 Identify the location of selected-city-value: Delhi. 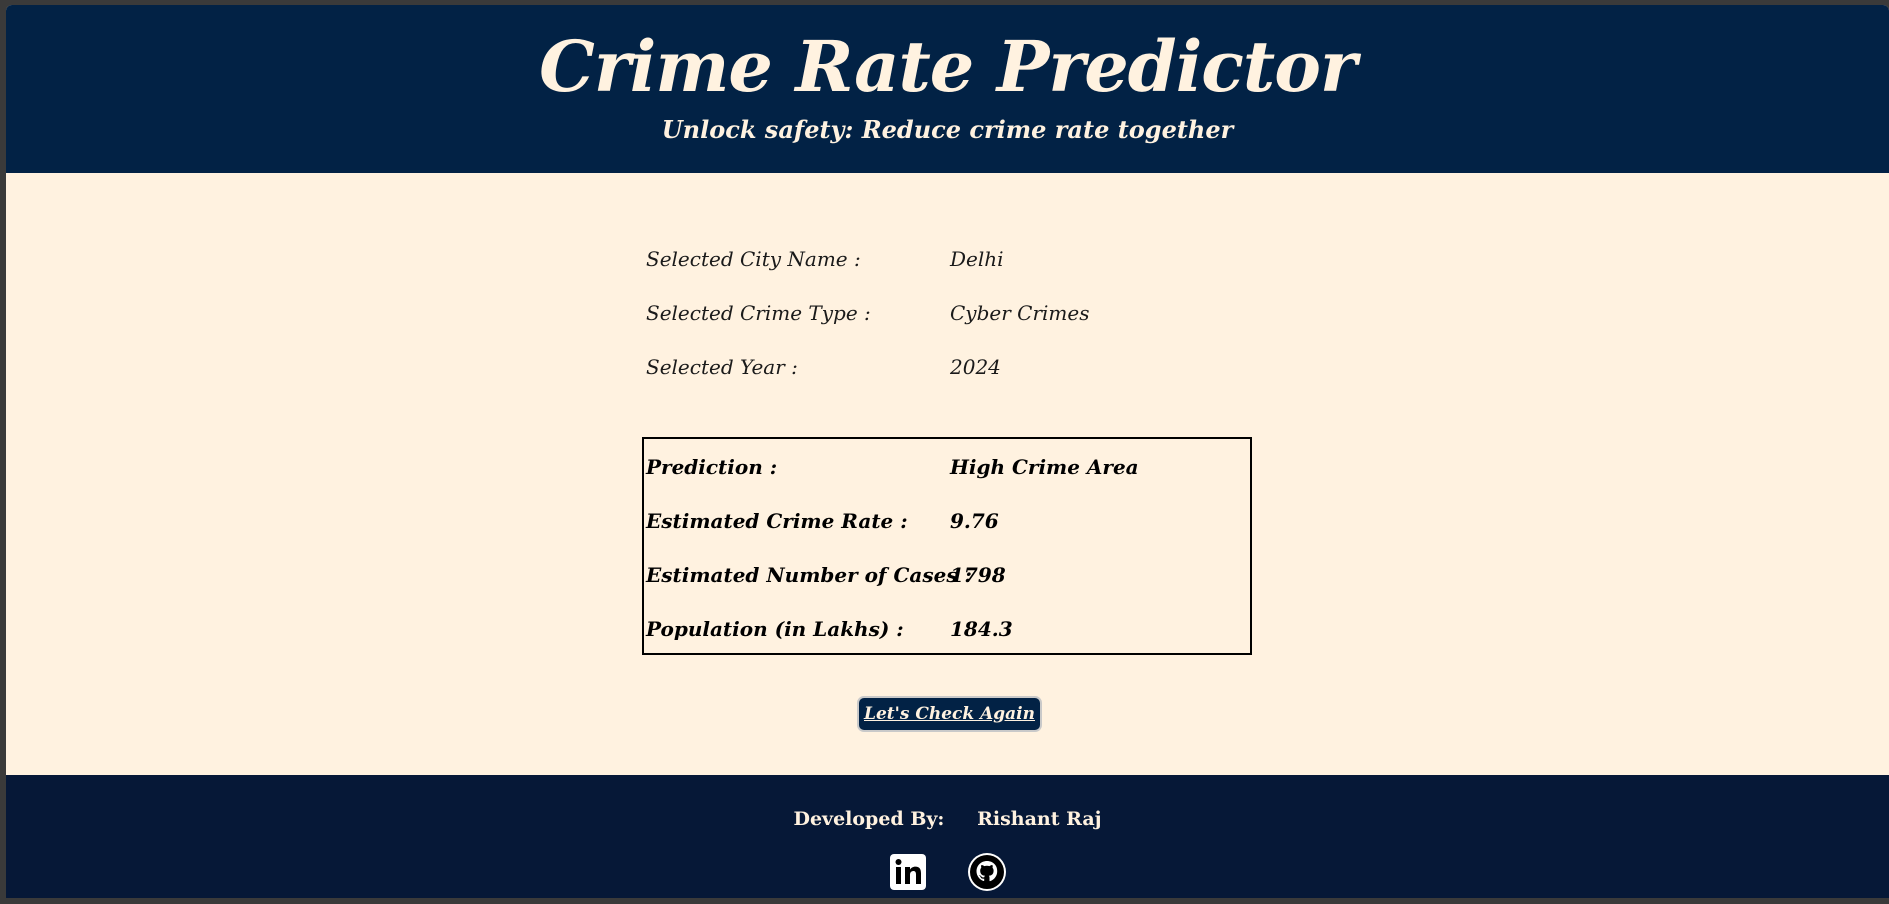
(977, 259).